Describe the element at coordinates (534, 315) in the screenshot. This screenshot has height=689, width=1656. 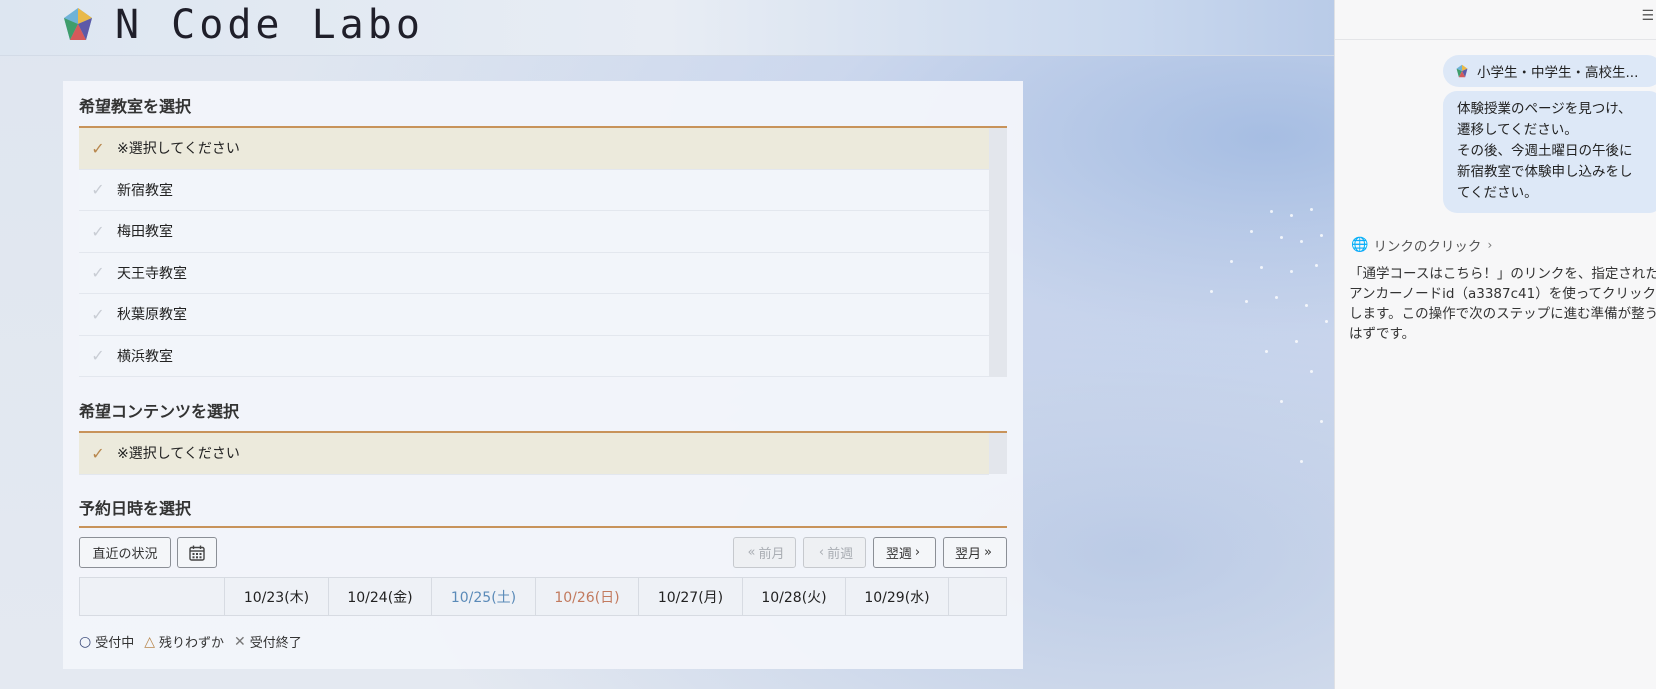
I see `list-item: ✓ 秋葉原教室` at that location.